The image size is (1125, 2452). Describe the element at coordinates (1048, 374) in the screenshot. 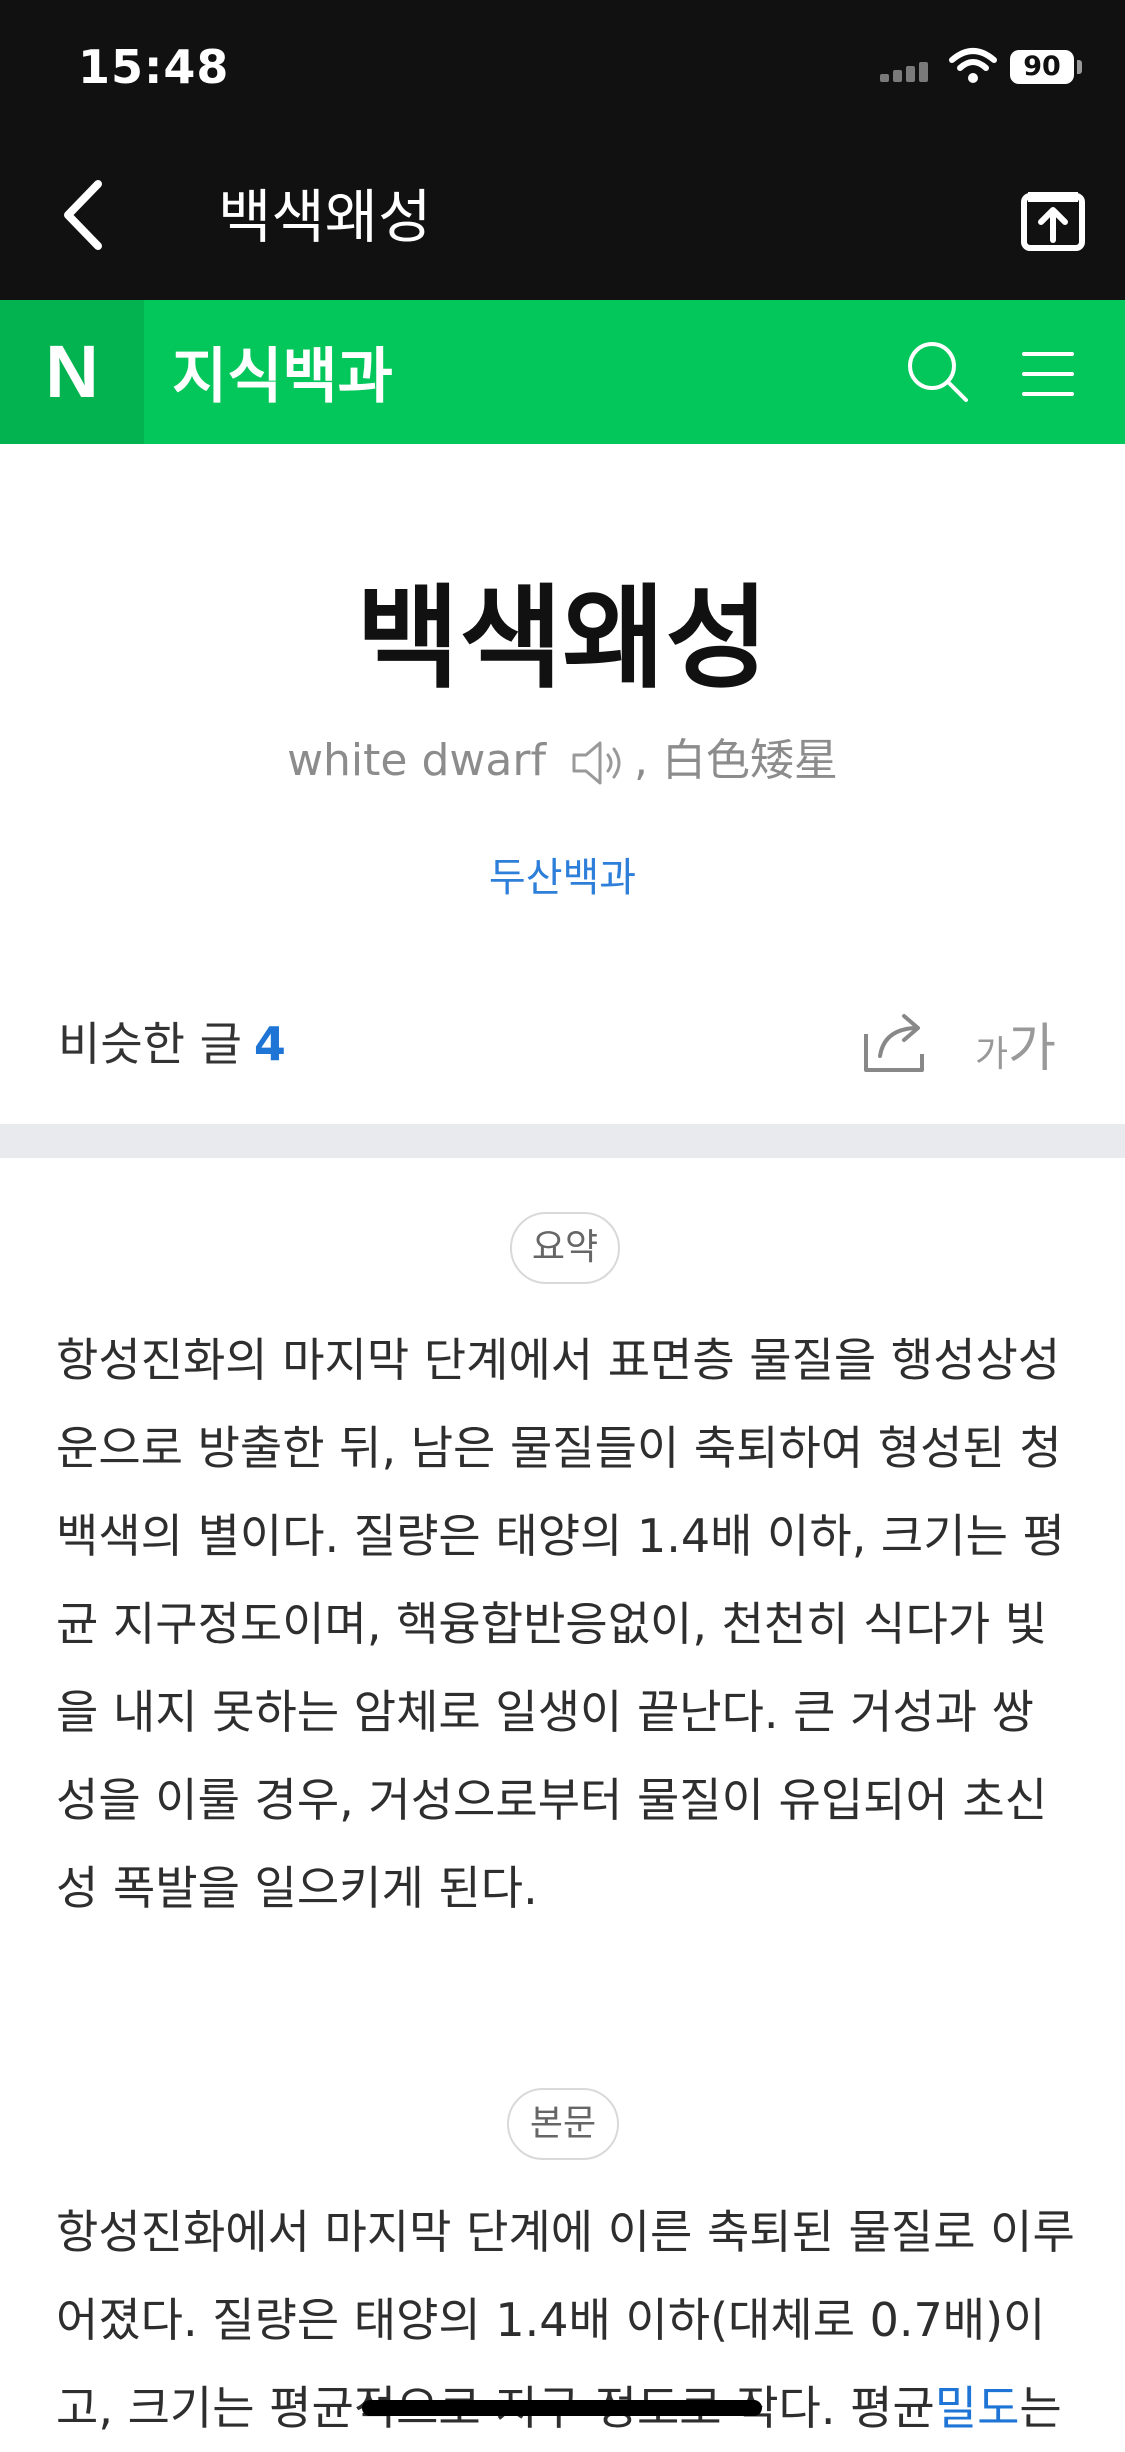

I see `hamburger-menu-icon` at that location.